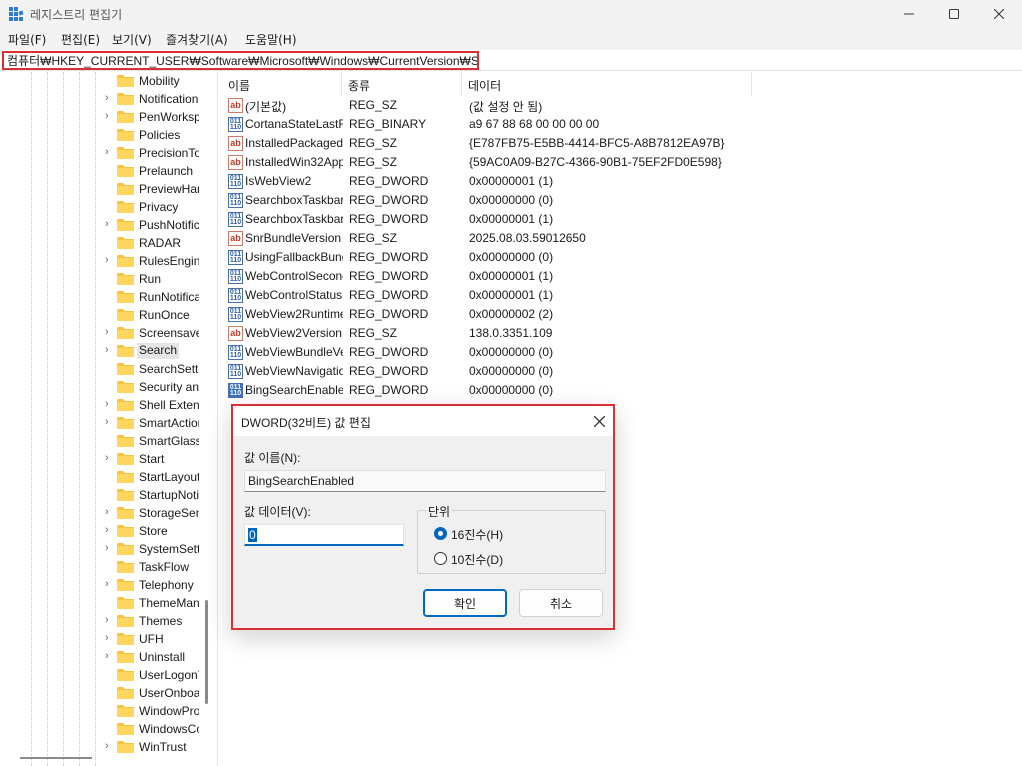 This screenshot has height=766, width=1022. Describe the element at coordinates (100, 135) in the screenshot. I see `tree-item: Policies` at that location.